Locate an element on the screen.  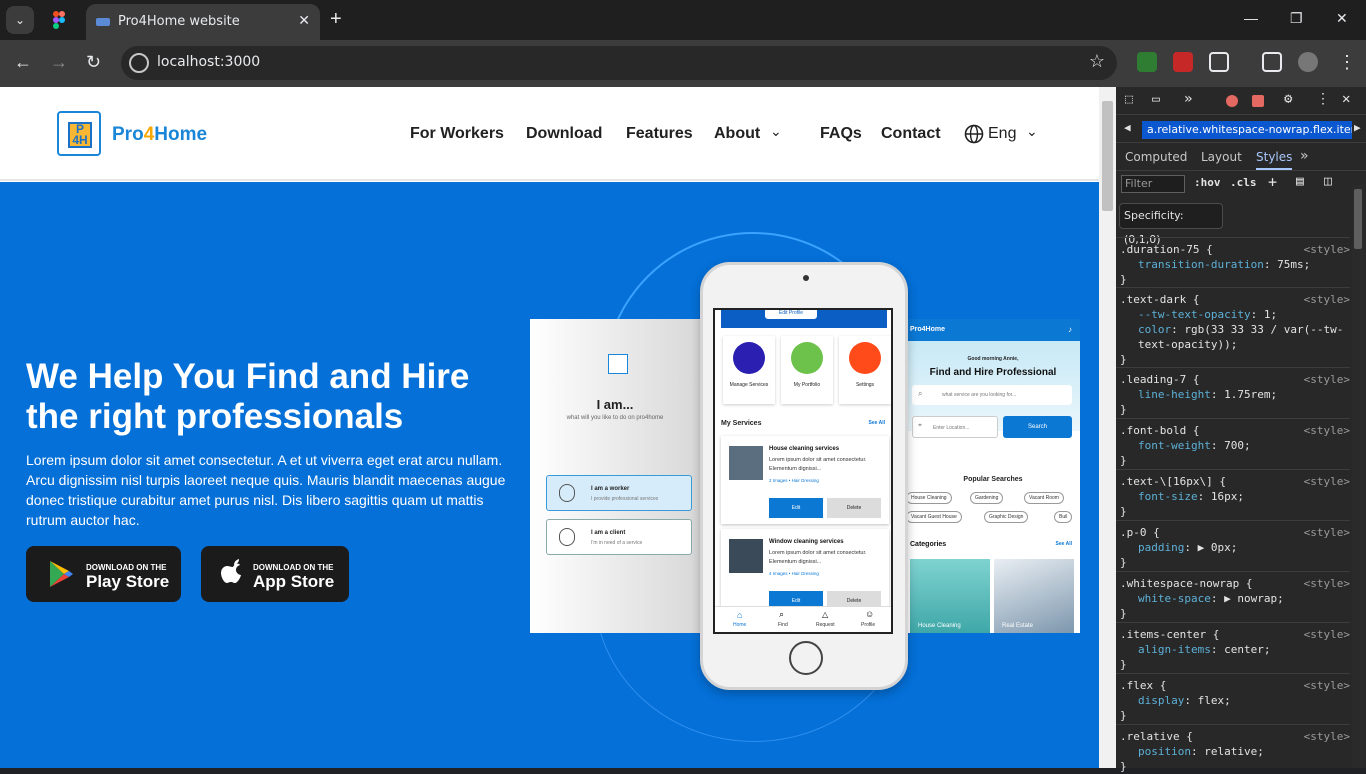
style-rule: .text-\[16px\] {<style> font-size: 16px;} is located at coordinates (1233, 494).